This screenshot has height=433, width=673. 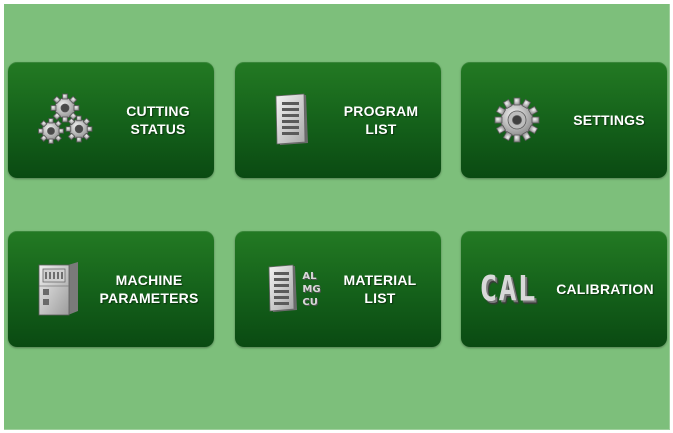 What do you see at coordinates (149, 298) in the screenshot?
I see `machine-parameters-label-line2: PARAMETERS` at bounding box center [149, 298].